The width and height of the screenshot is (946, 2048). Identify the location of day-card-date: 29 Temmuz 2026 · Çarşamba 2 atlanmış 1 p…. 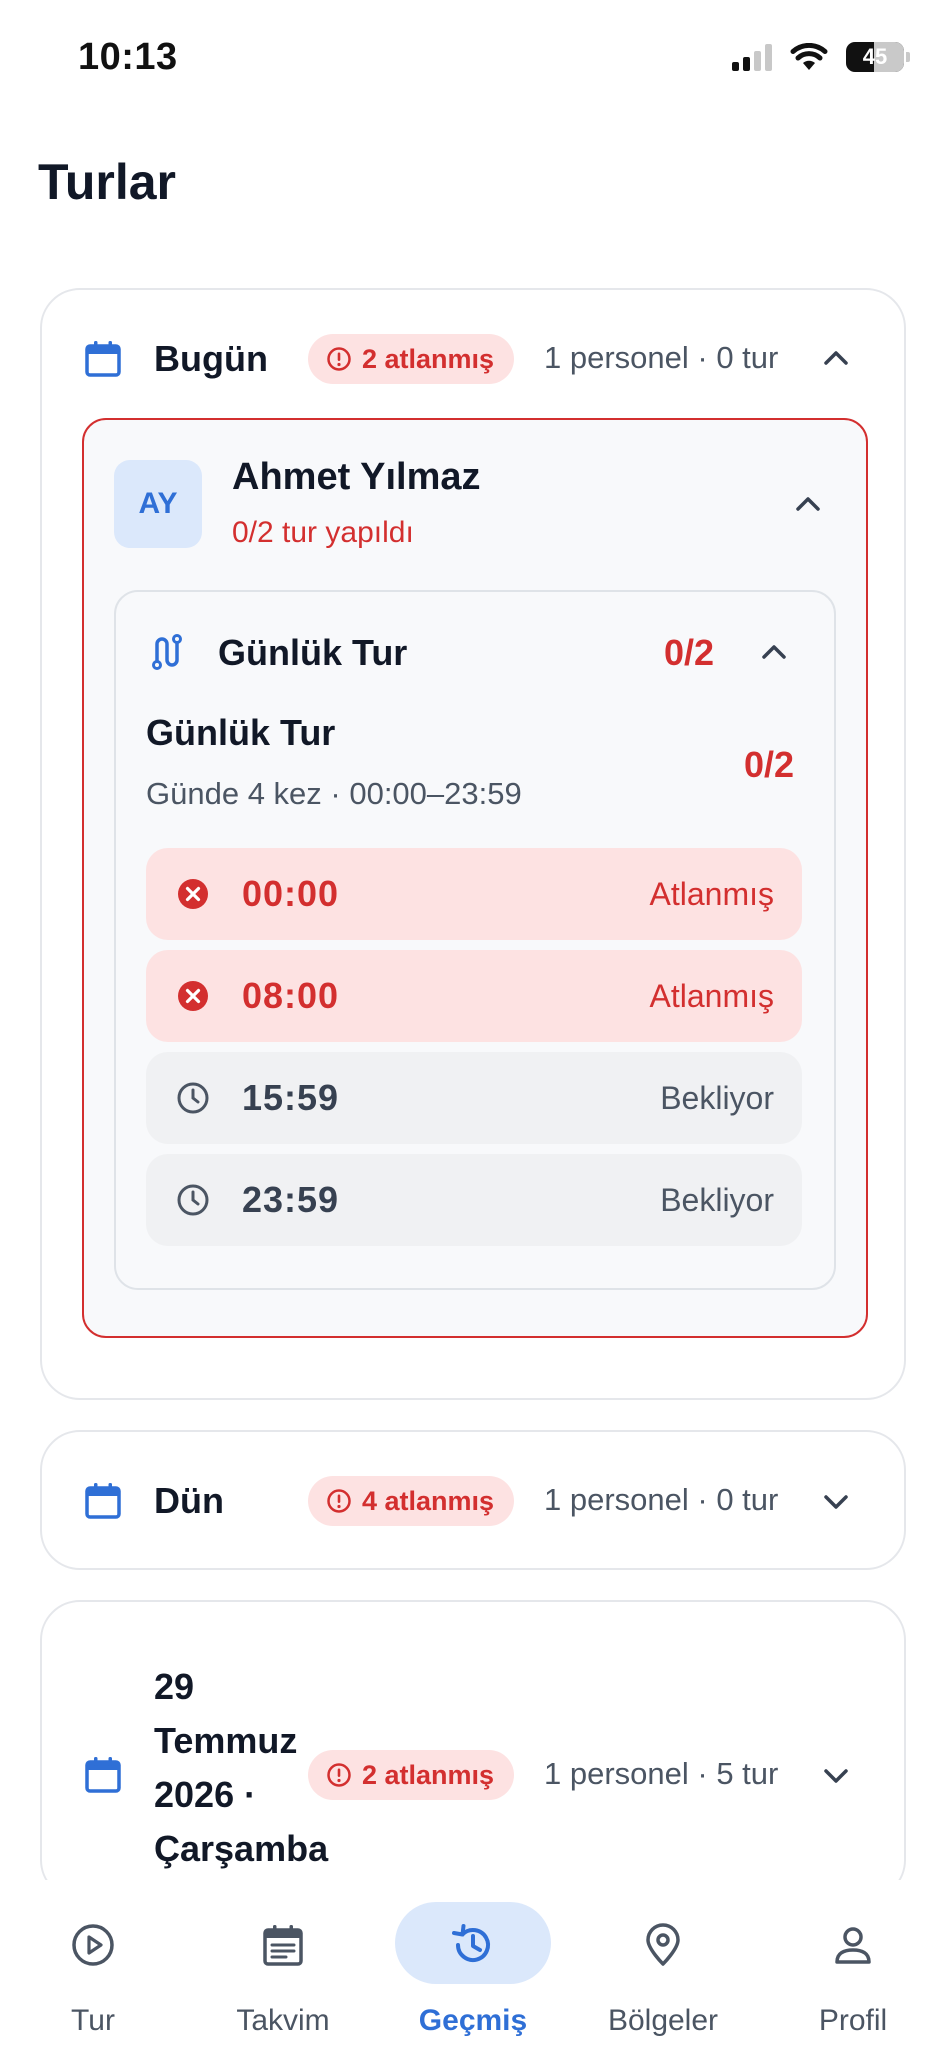
(473, 1750).